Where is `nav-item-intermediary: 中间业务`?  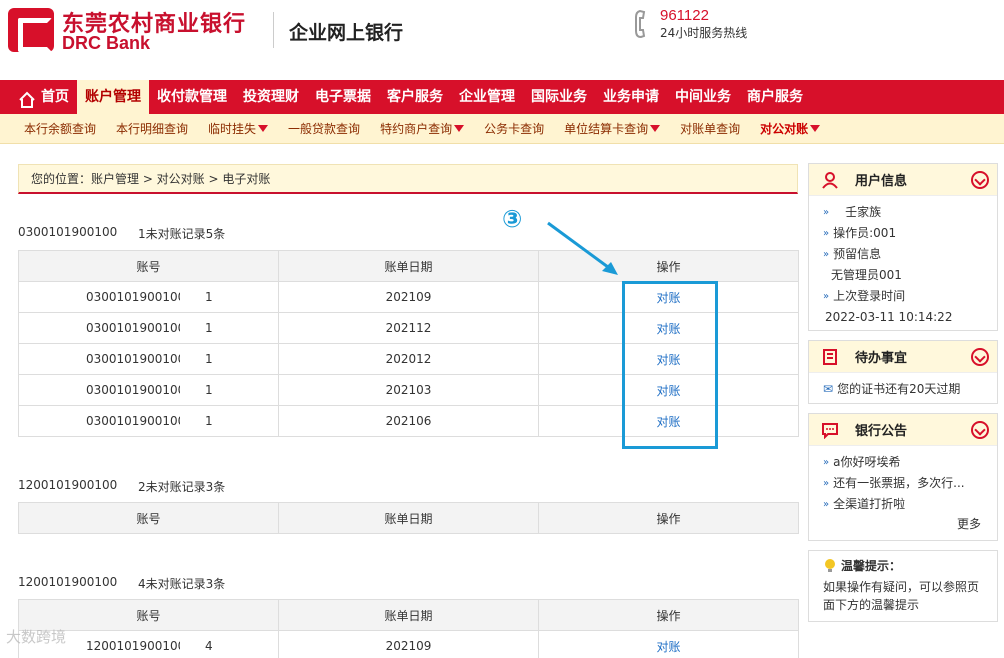
nav-item-intermediary: 中间业务 is located at coordinates (703, 97).